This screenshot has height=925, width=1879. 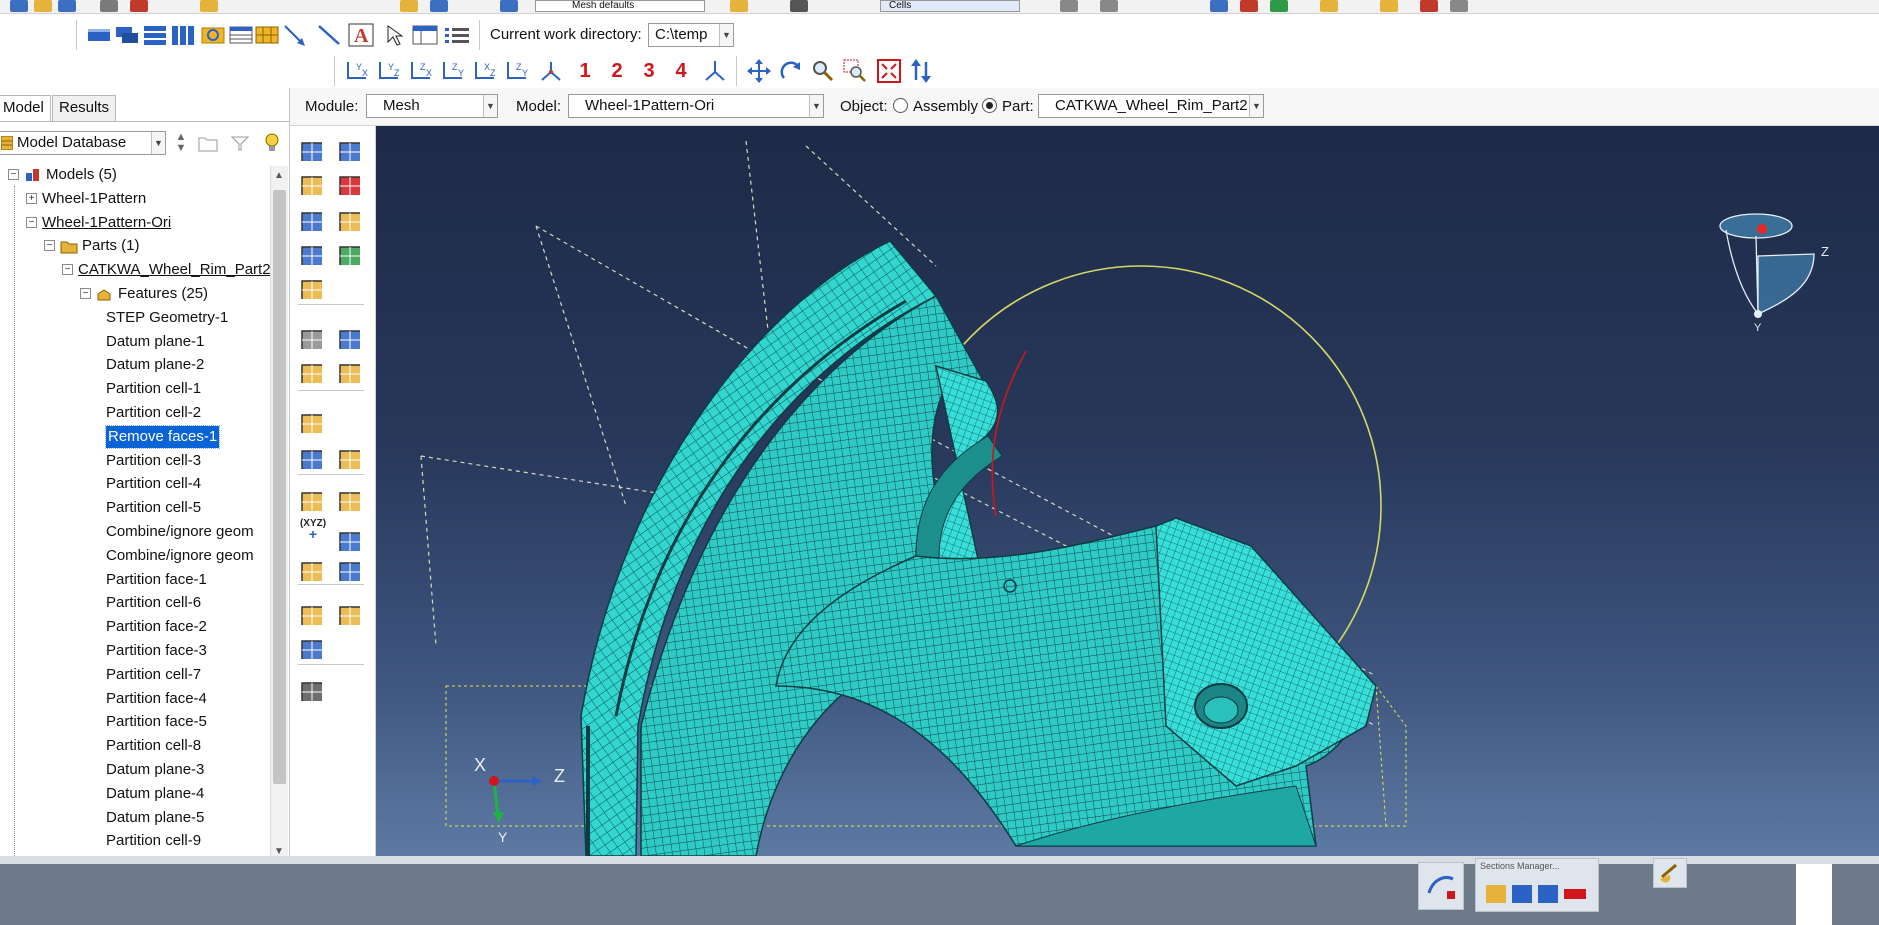 What do you see at coordinates (453, 71) in the screenshot?
I see `view-axis-zx-icon: ZY` at bounding box center [453, 71].